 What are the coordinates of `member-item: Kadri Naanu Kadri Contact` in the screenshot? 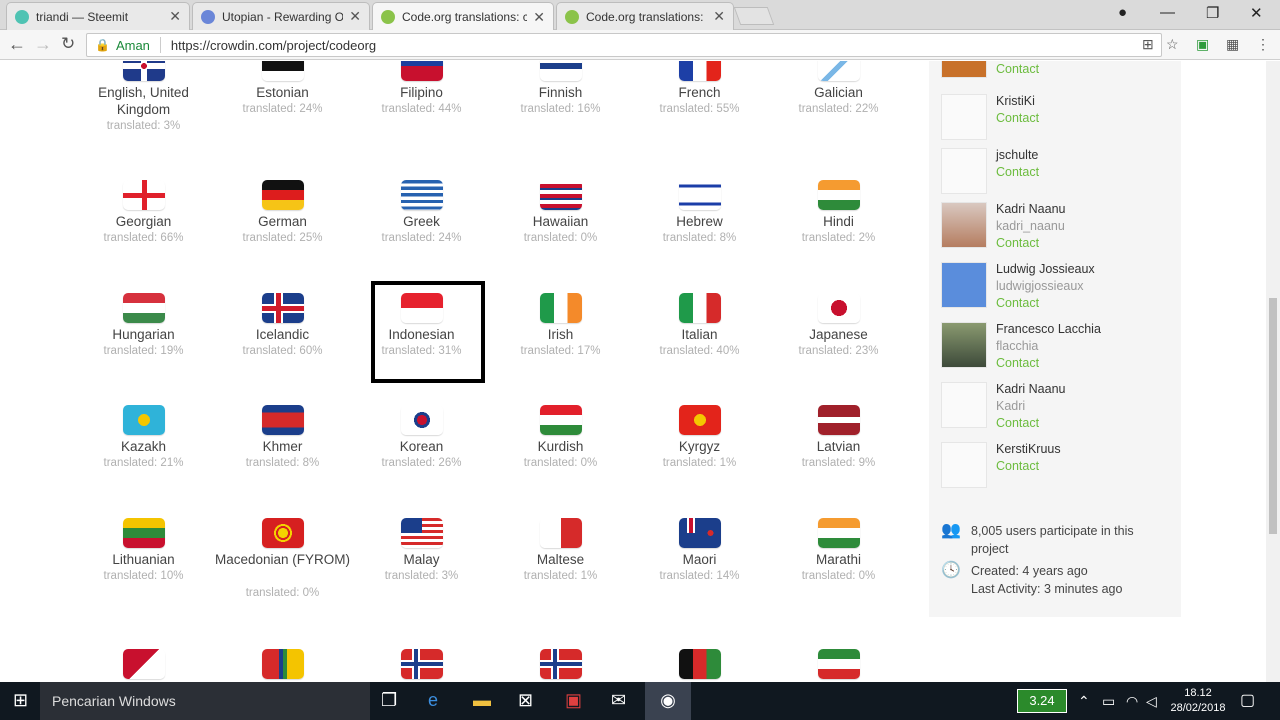 It's located at (1061, 407).